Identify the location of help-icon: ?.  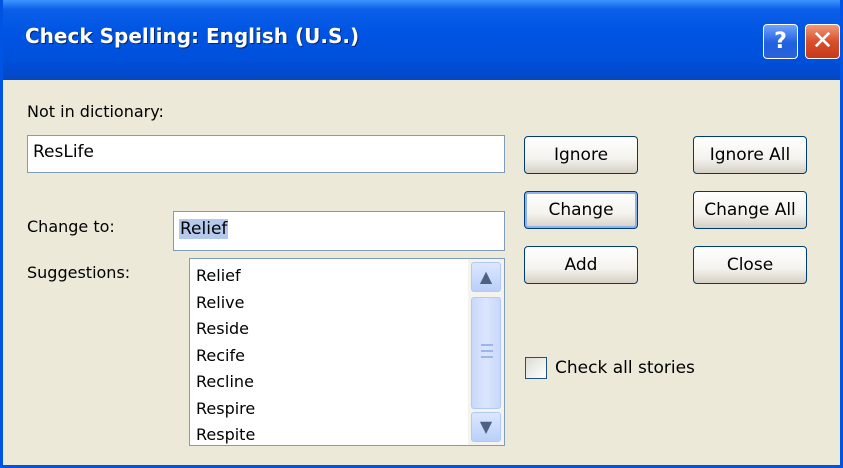
(780, 41).